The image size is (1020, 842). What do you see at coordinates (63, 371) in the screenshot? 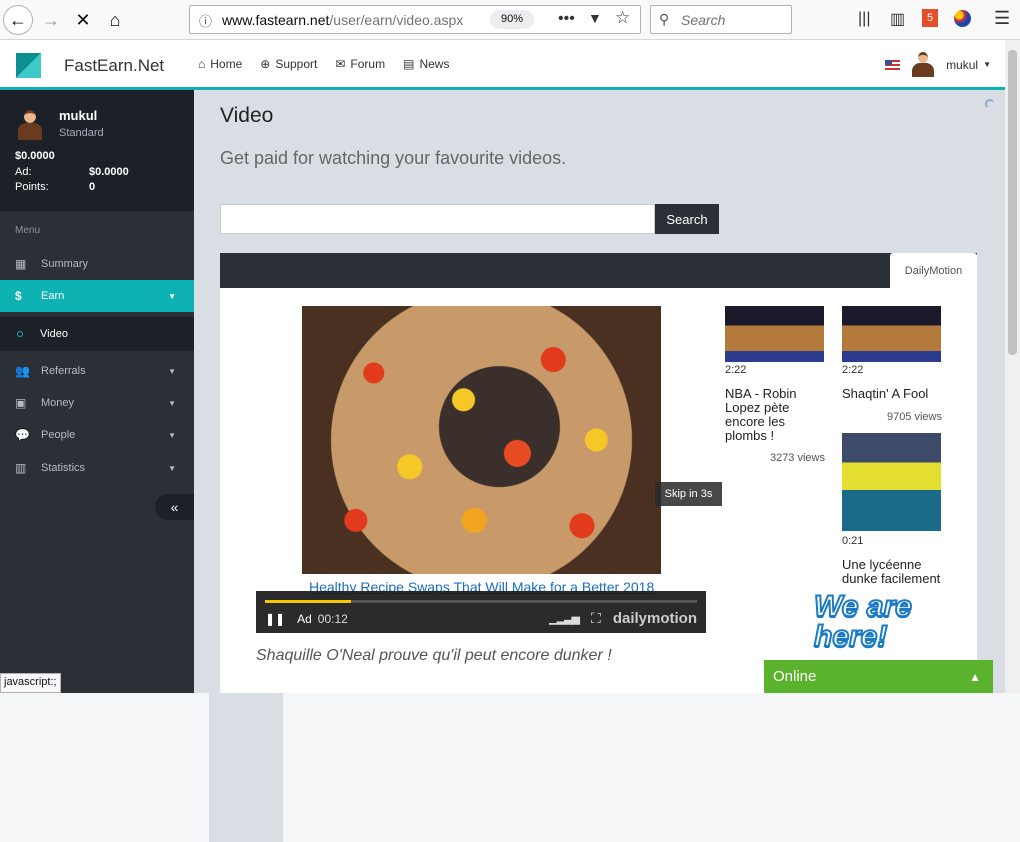
I see `sidebar-item-label: Referrals` at bounding box center [63, 371].